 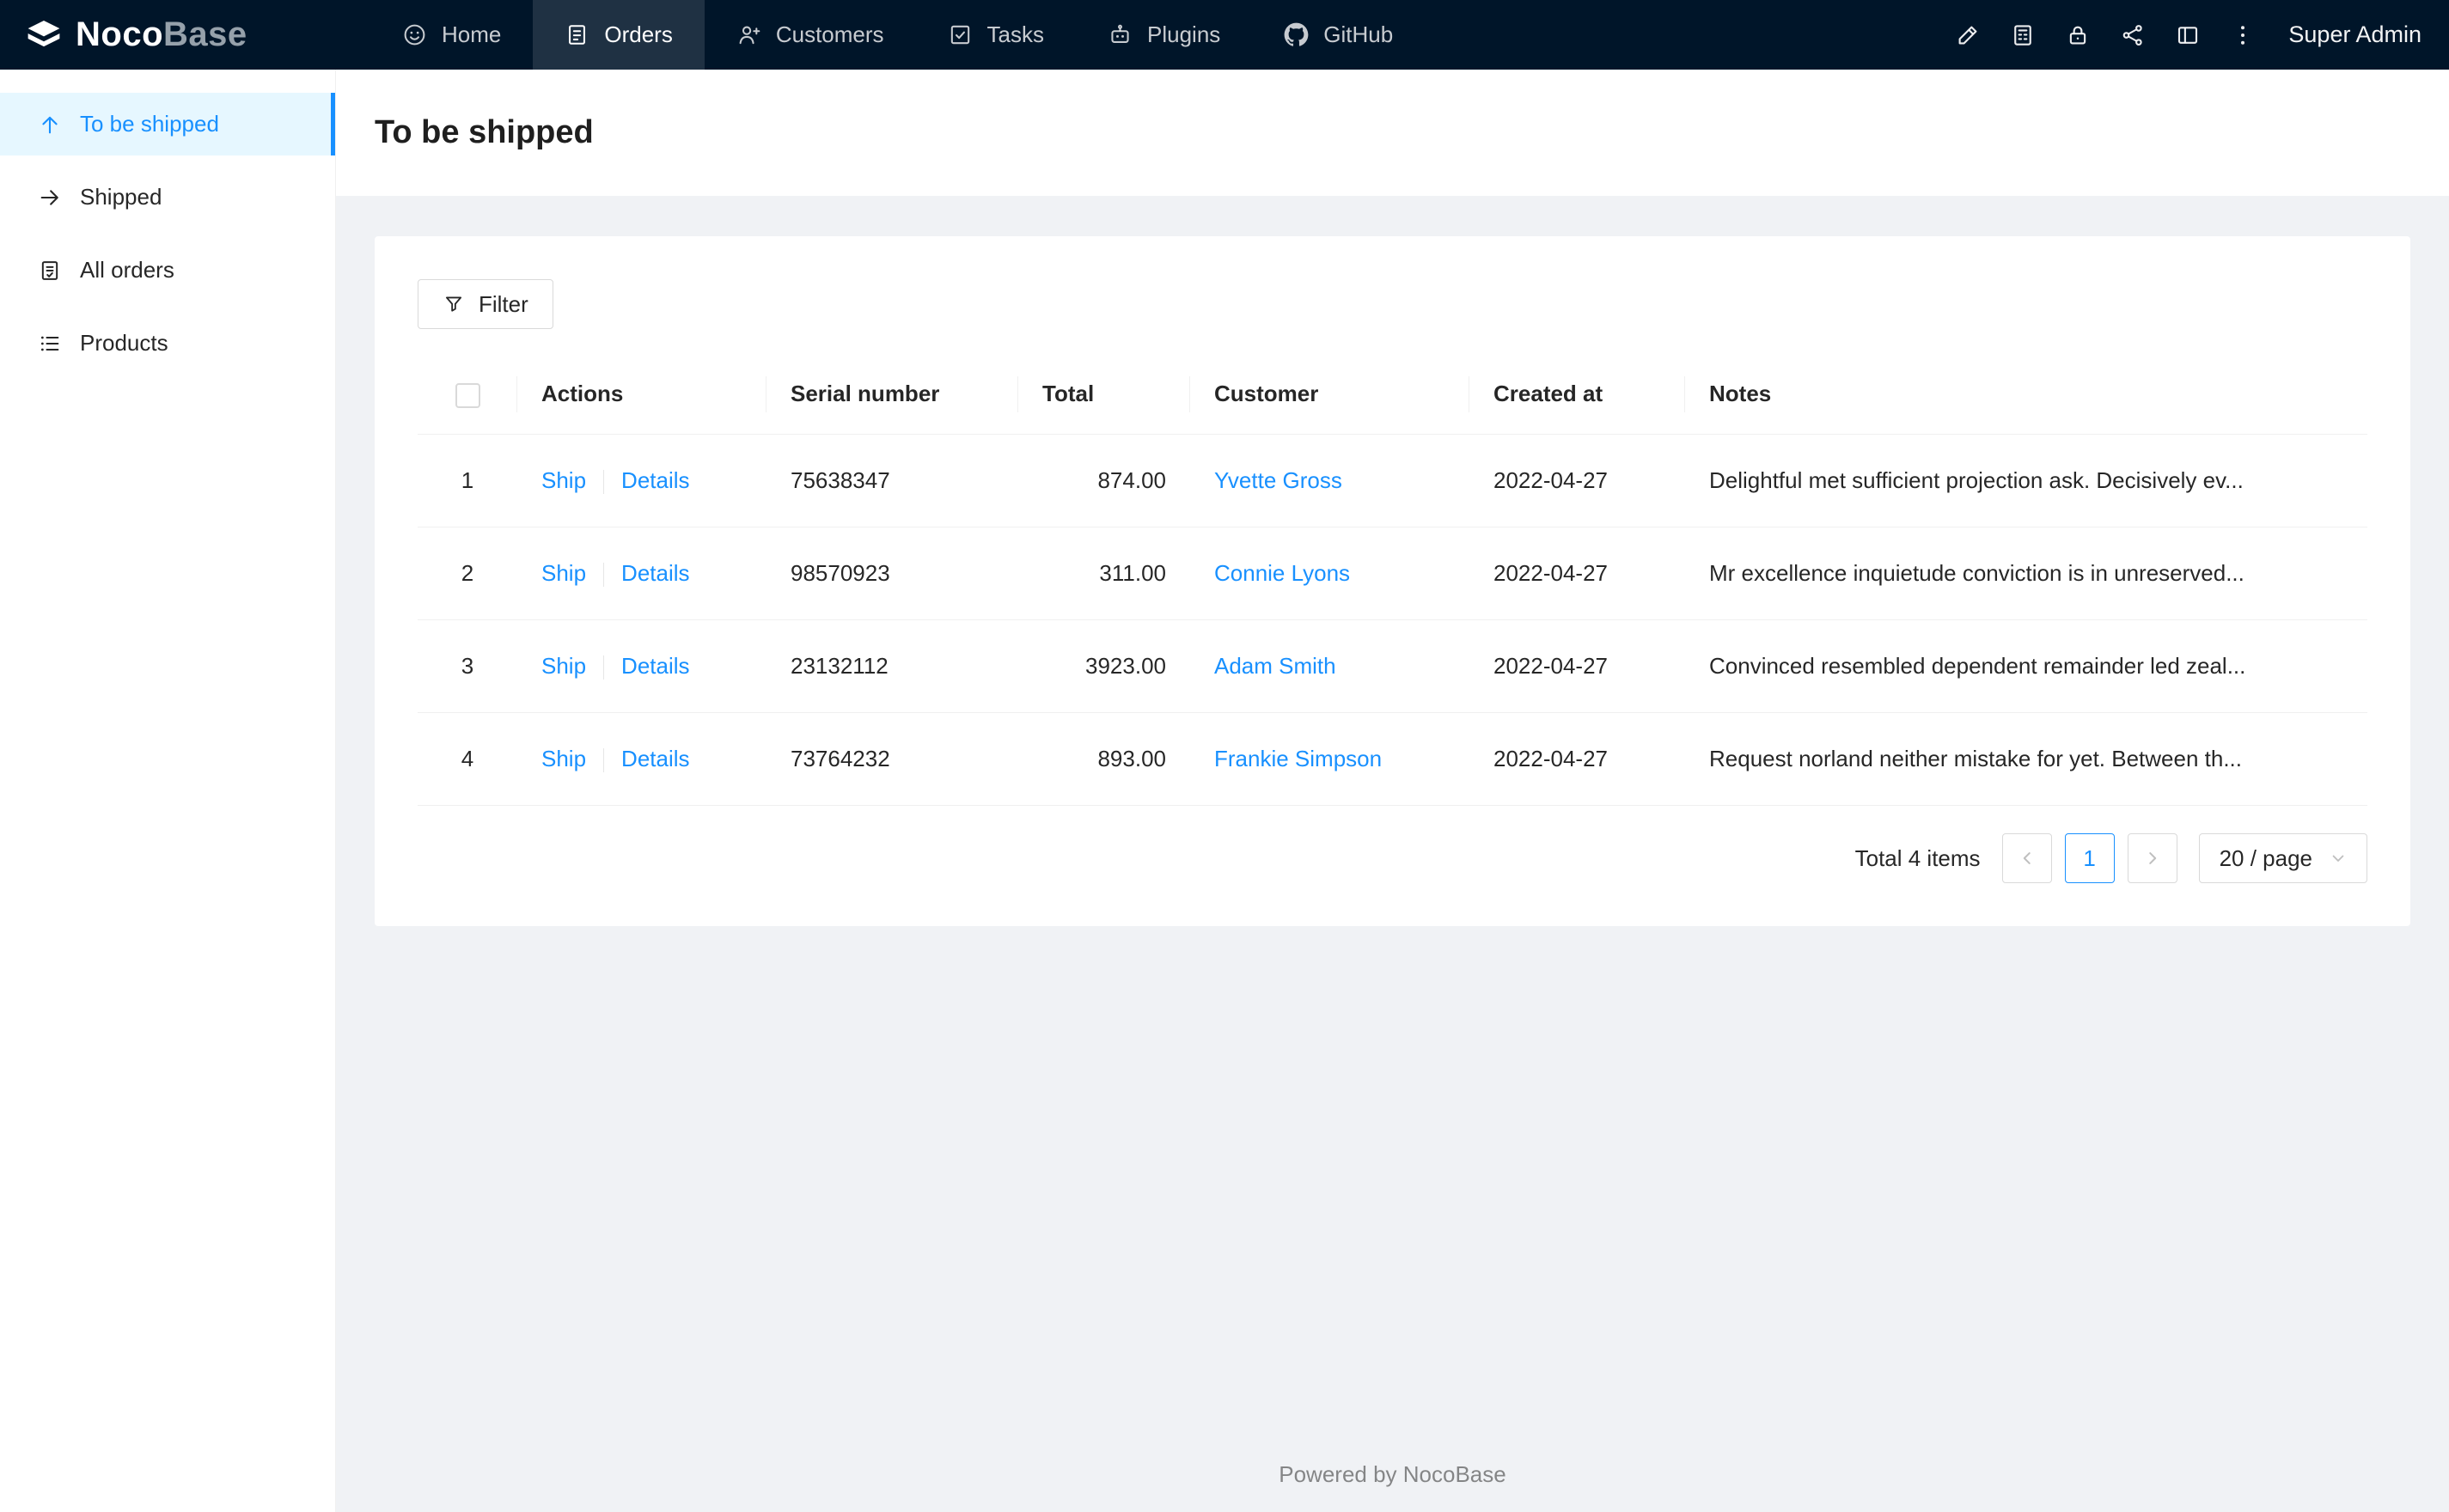 What do you see at coordinates (127, 270) in the screenshot?
I see `sidebar-item-label: All orders` at bounding box center [127, 270].